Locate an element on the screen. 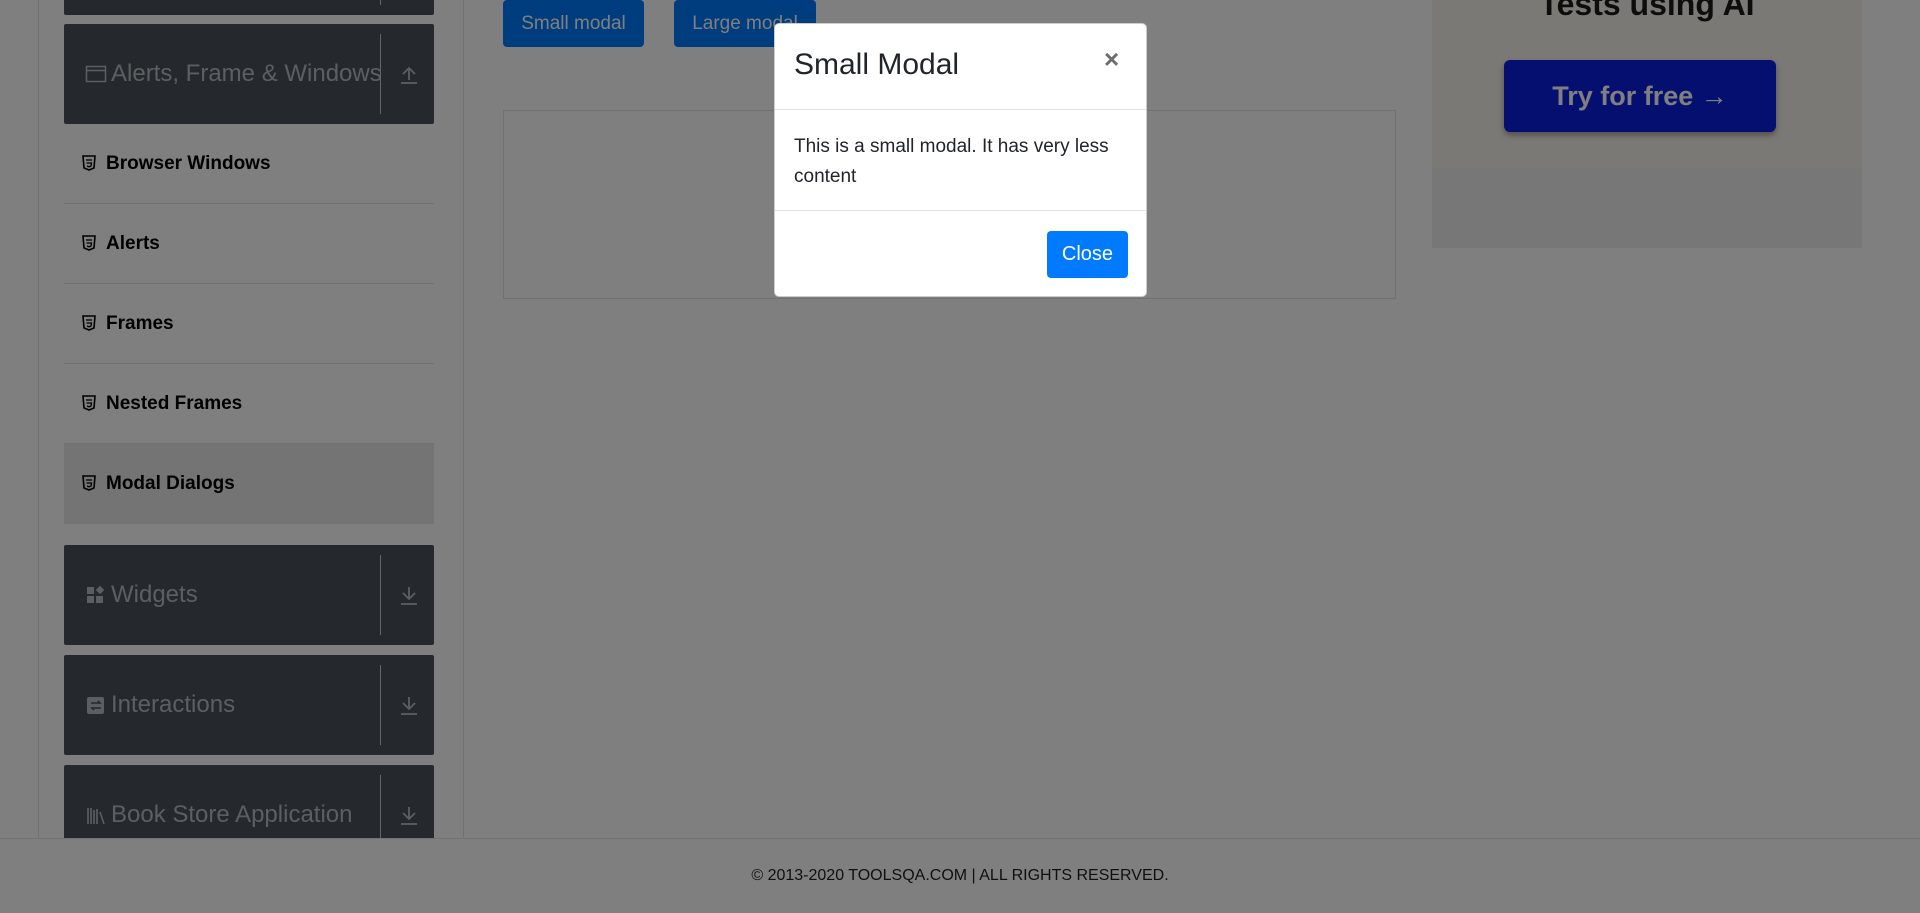 The image size is (1920, 913). modal-header: Small Modal × is located at coordinates (960, 67).